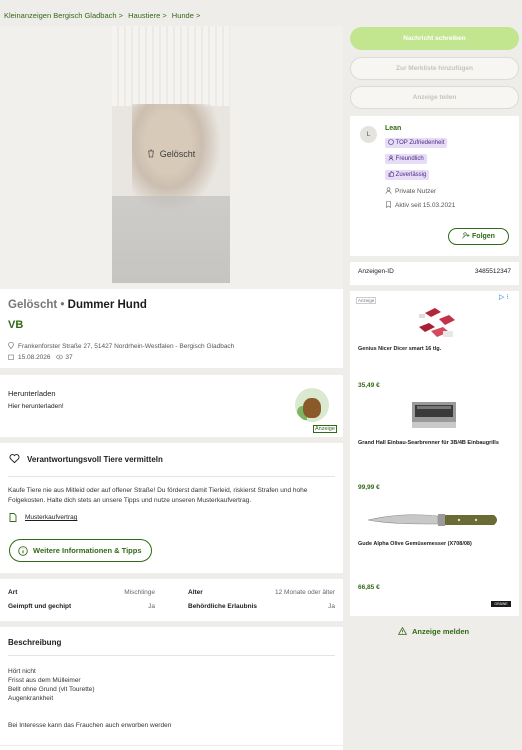  I want to click on attributes-card, so click(171, 600).